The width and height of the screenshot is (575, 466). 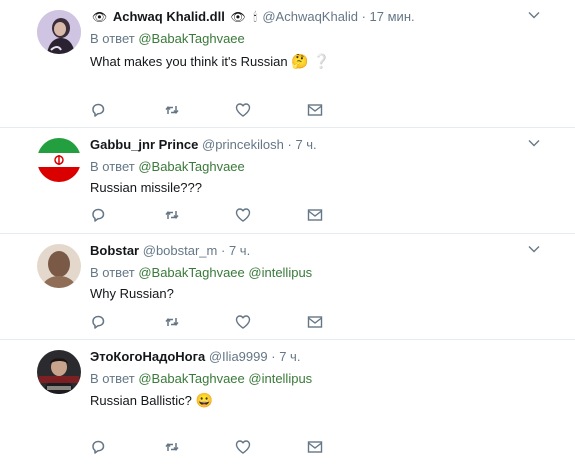 I want to click on candle-emoji-icon: 🕯, so click(x=255, y=17).